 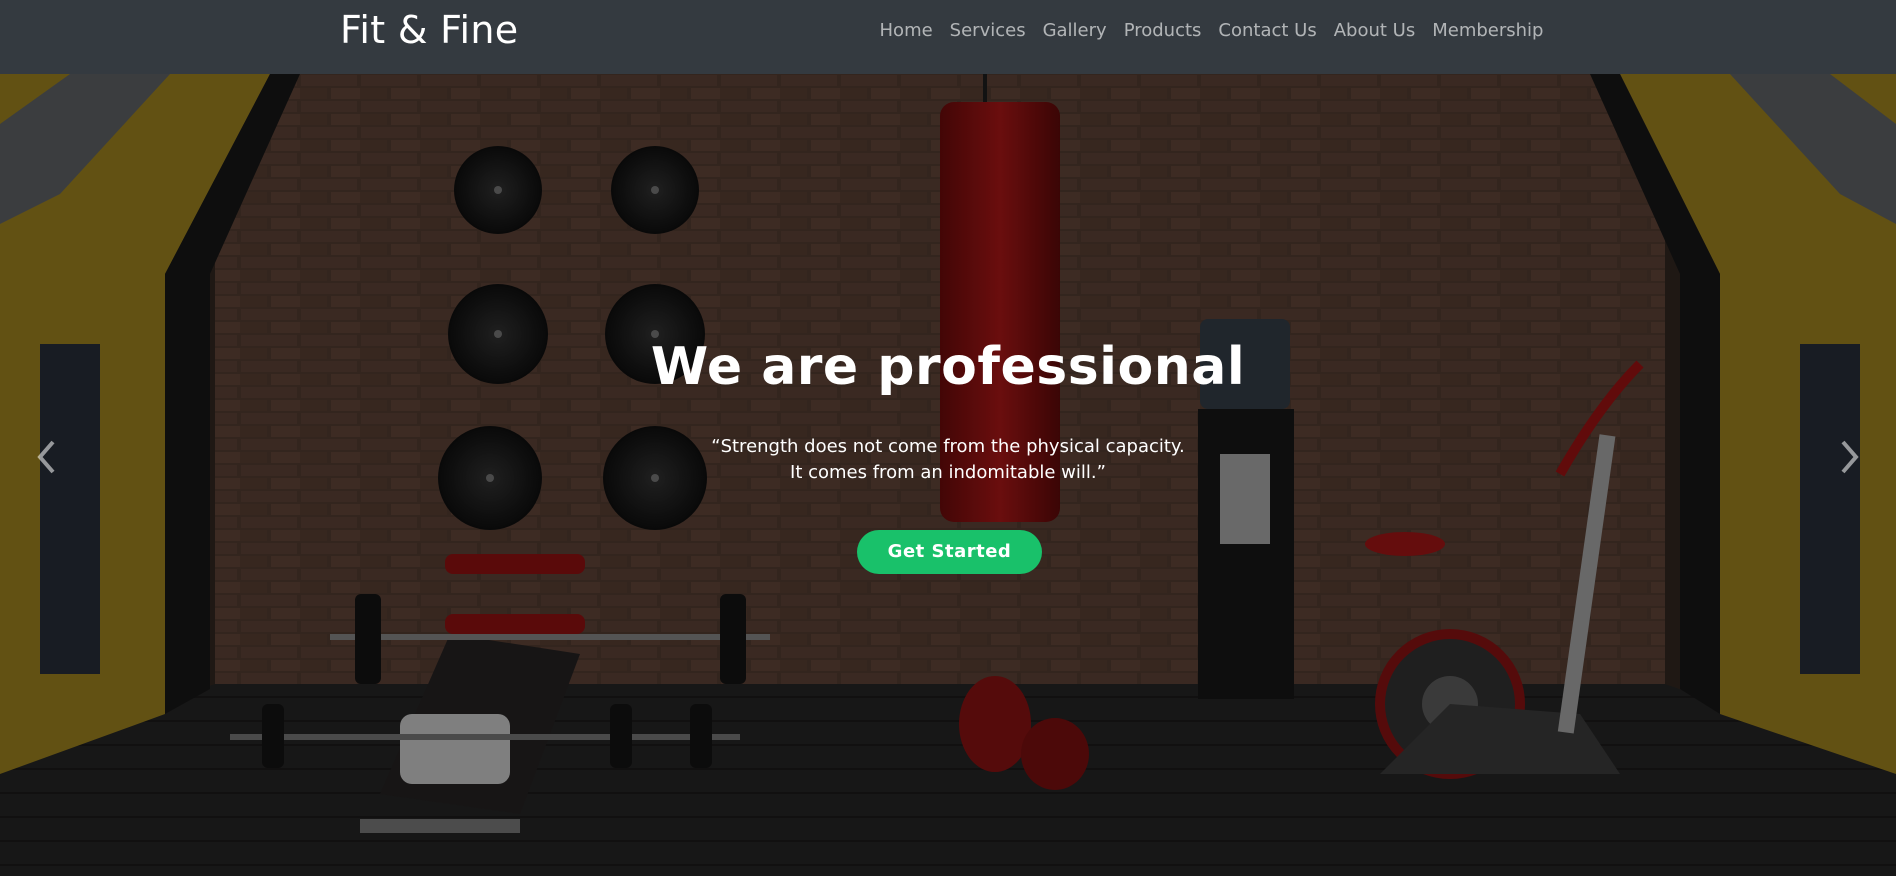 I want to click on carousel-prev-button, so click(x=46, y=457).